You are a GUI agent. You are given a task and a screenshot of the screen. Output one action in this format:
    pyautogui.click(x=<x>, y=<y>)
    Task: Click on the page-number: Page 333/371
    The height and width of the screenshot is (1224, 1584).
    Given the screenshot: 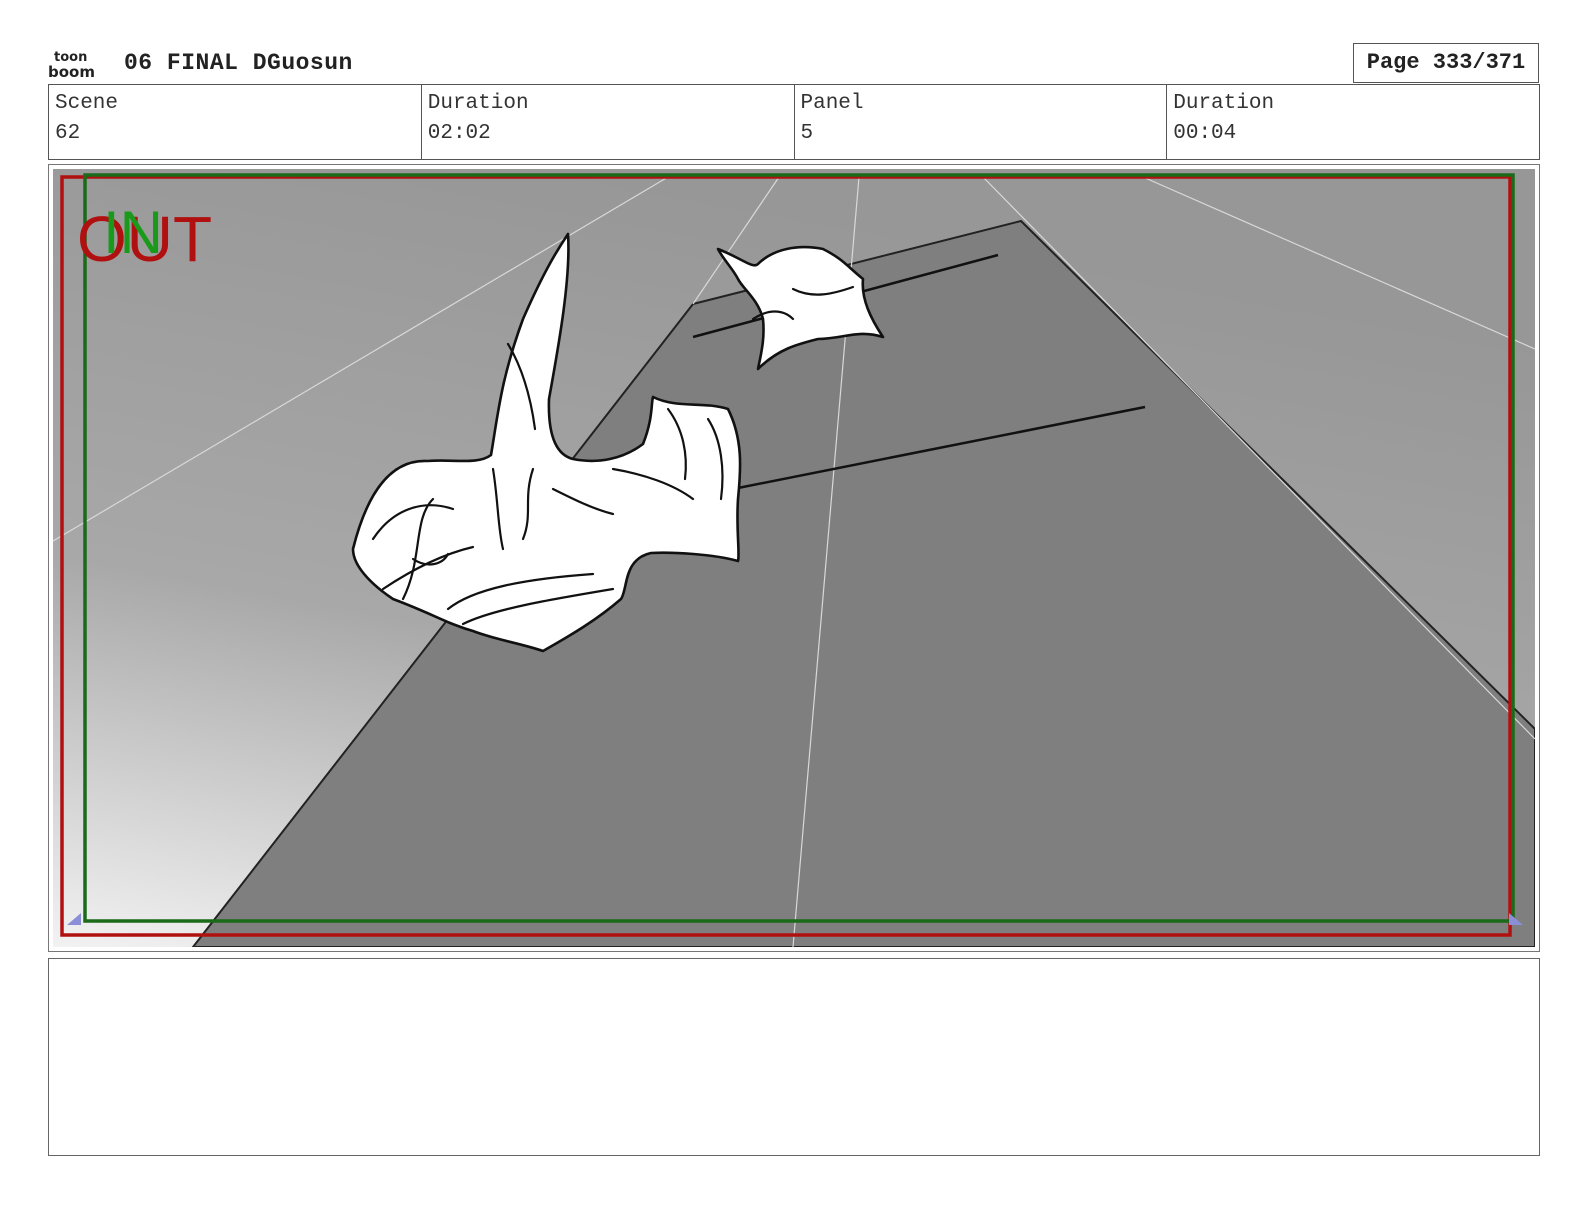 What is the action you would take?
    pyautogui.click(x=1446, y=63)
    